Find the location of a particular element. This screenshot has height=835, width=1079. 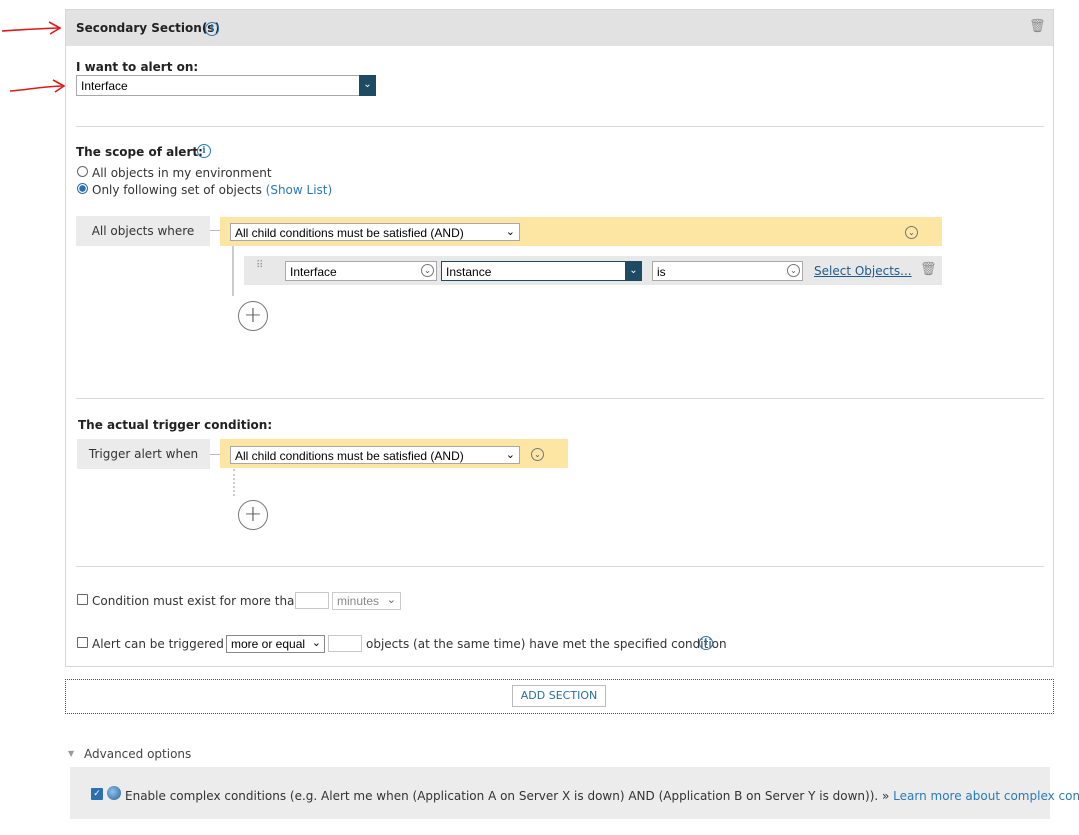

condition-operator-value: is is located at coordinates (661, 272).